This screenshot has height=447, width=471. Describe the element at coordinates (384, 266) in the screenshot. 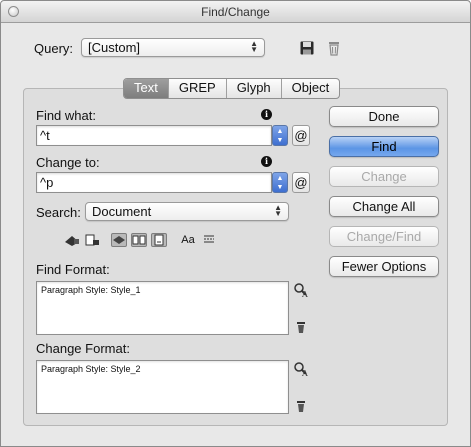

I see `fewer-options-button: Fewer Options` at that location.